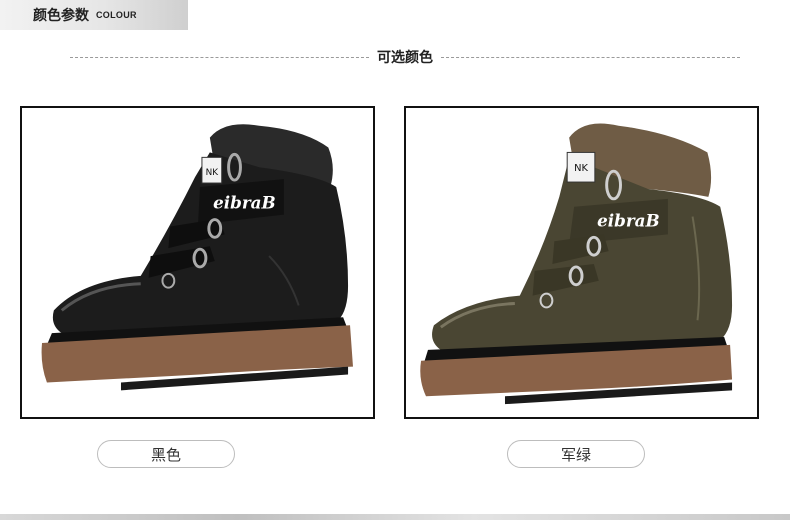  I want to click on header-title-en: COLOUR, so click(116, 15).